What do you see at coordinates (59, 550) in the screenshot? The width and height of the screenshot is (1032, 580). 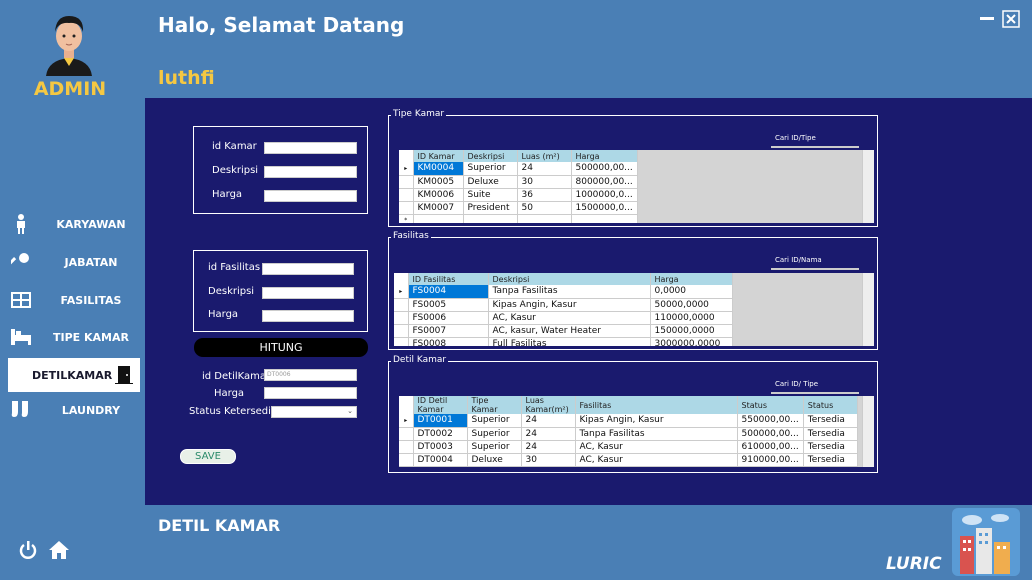 I see `home-icon` at bounding box center [59, 550].